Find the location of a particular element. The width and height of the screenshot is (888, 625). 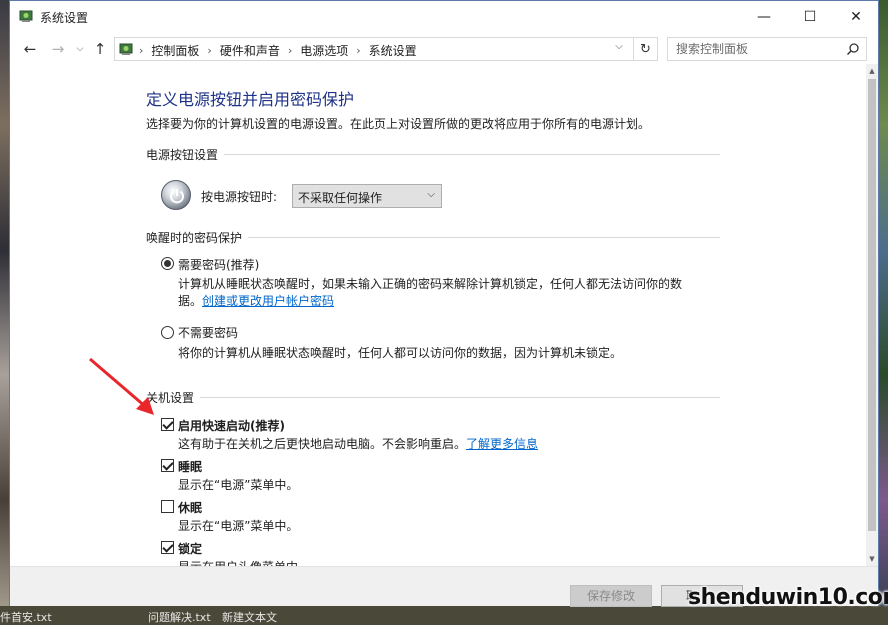

refresh-icon: ↻ is located at coordinates (645, 49).